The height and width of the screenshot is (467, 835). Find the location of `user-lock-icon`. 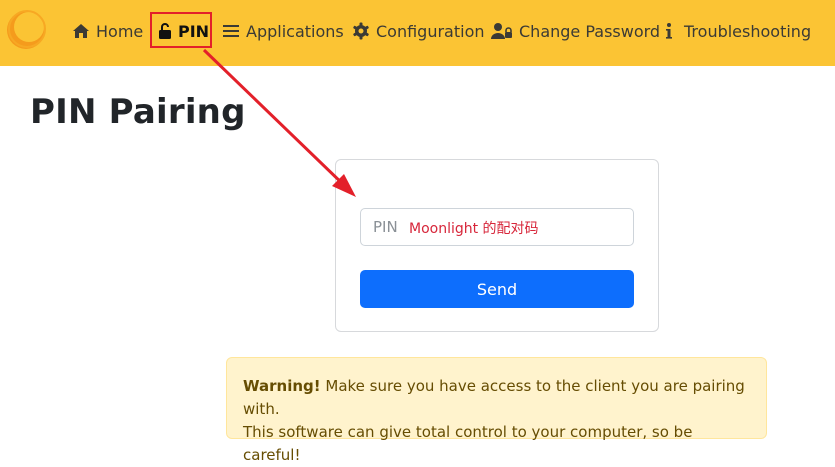

user-lock-icon is located at coordinates (501, 31).